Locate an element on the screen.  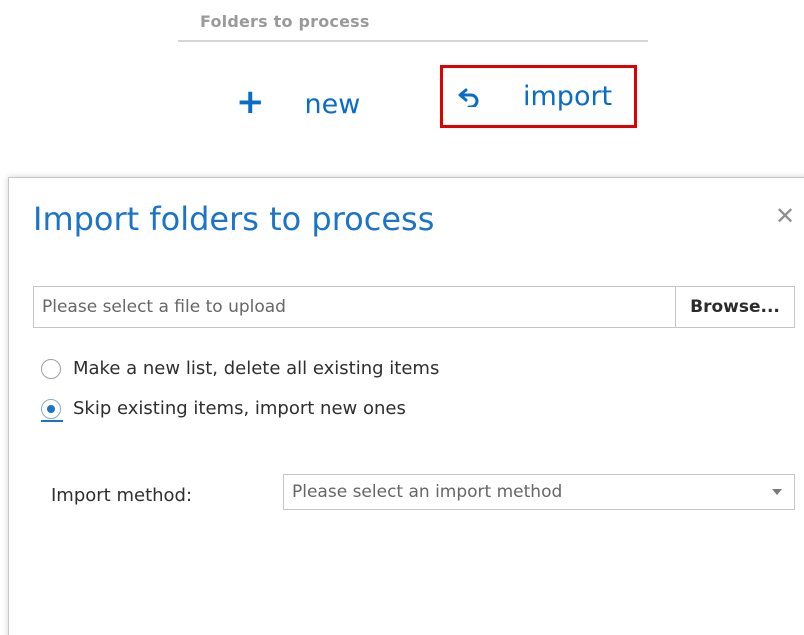
import-button: import is located at coordinates (538, 96).